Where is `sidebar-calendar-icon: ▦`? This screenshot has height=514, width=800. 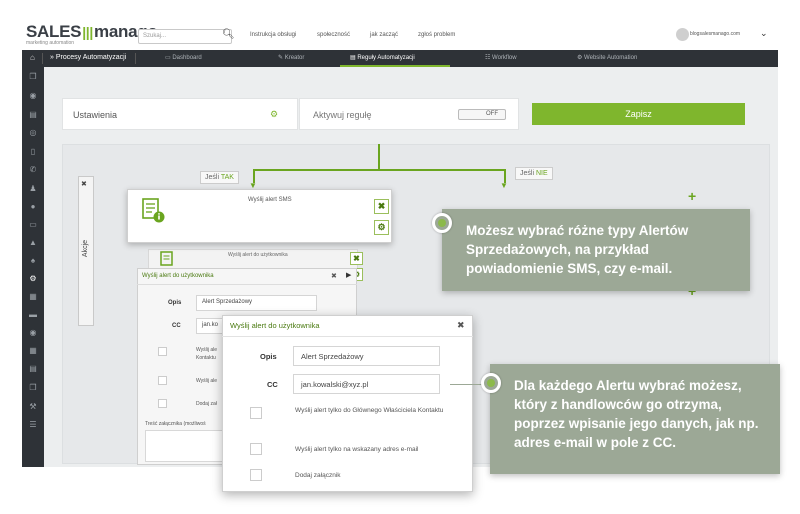
sidebar-calendar-icon: ▦ is located at coordinates (33, 350).